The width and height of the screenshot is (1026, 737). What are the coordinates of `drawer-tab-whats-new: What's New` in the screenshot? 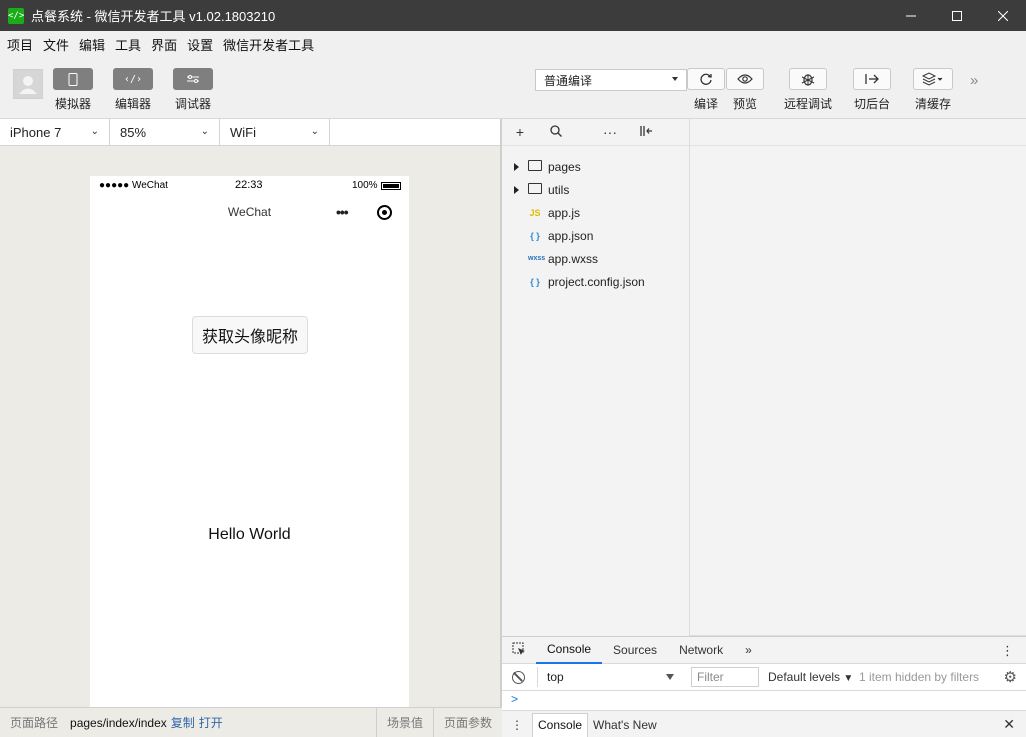 It's located at (625, 725).